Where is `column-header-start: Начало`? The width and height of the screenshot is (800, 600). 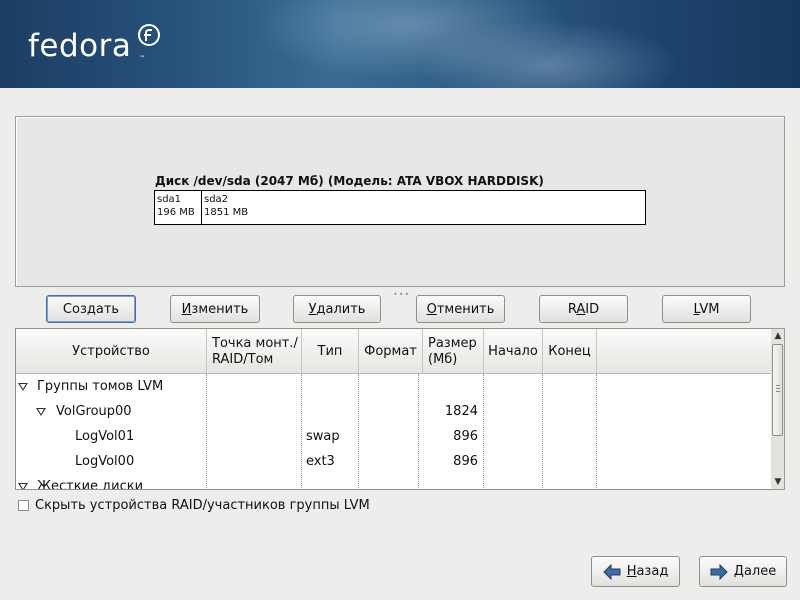 column-header-start: Начало is located at coordinates (513, 351).